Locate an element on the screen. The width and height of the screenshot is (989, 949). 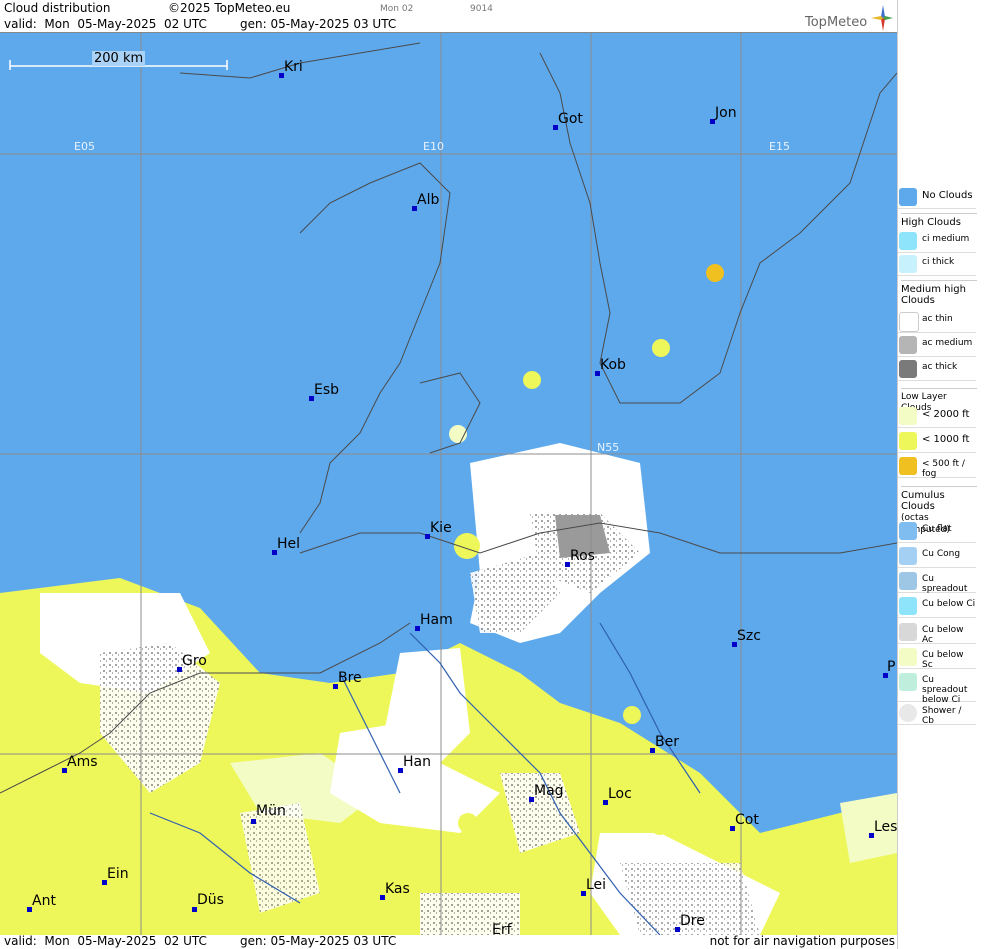
city-label: Jon is located at coordinates (726, 113).